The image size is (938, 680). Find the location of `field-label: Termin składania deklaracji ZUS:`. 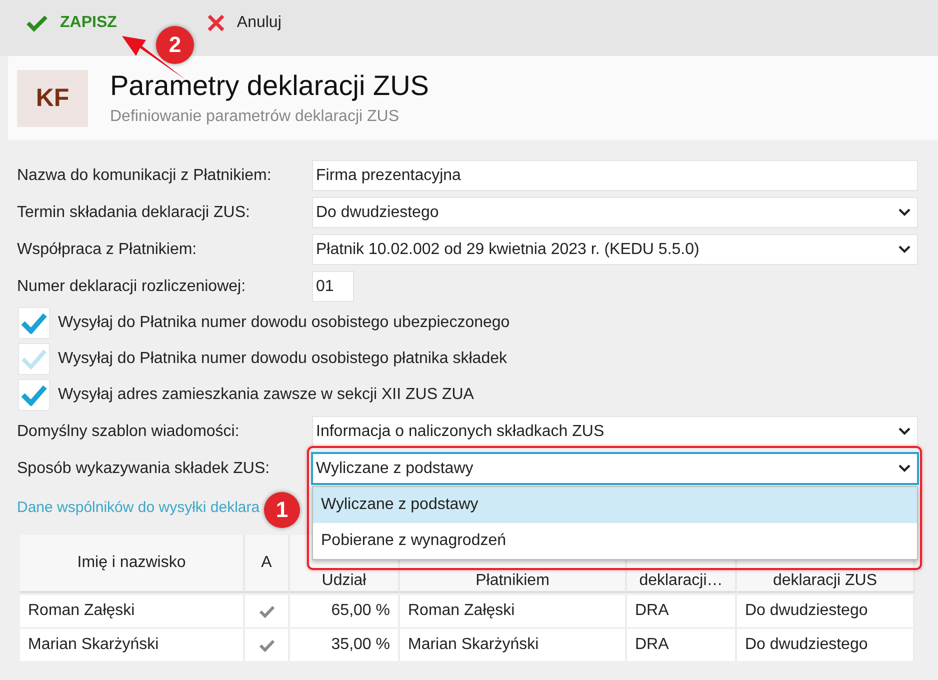

field-label: Termin składania deklaracji ZUS: is located at coordinates (134, 213).